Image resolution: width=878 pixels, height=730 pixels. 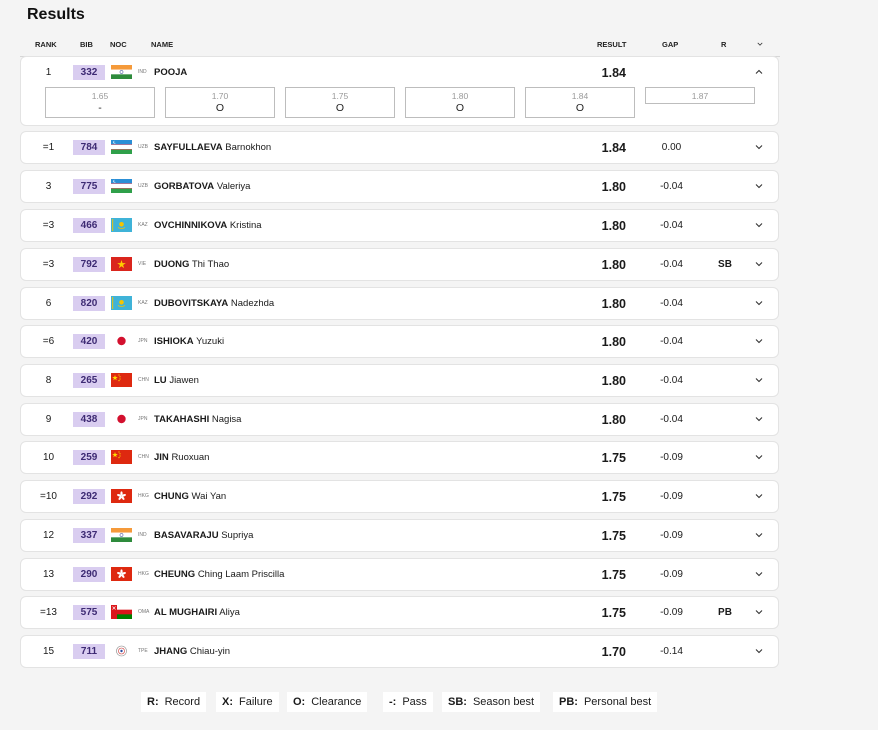 I want to click on athlete-name: OVCHINNIKOVA Kristina, so click(x=208, y=225).